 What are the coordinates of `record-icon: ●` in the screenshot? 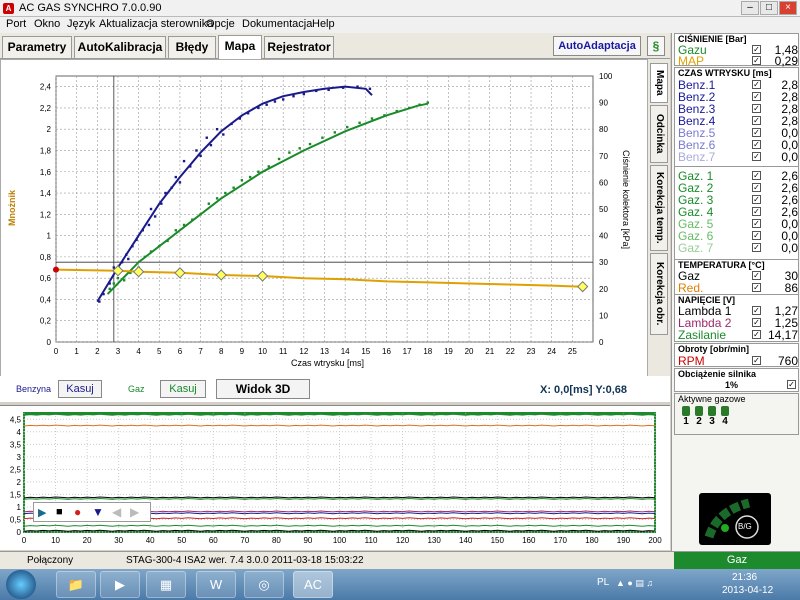 It's located at (77, 512).